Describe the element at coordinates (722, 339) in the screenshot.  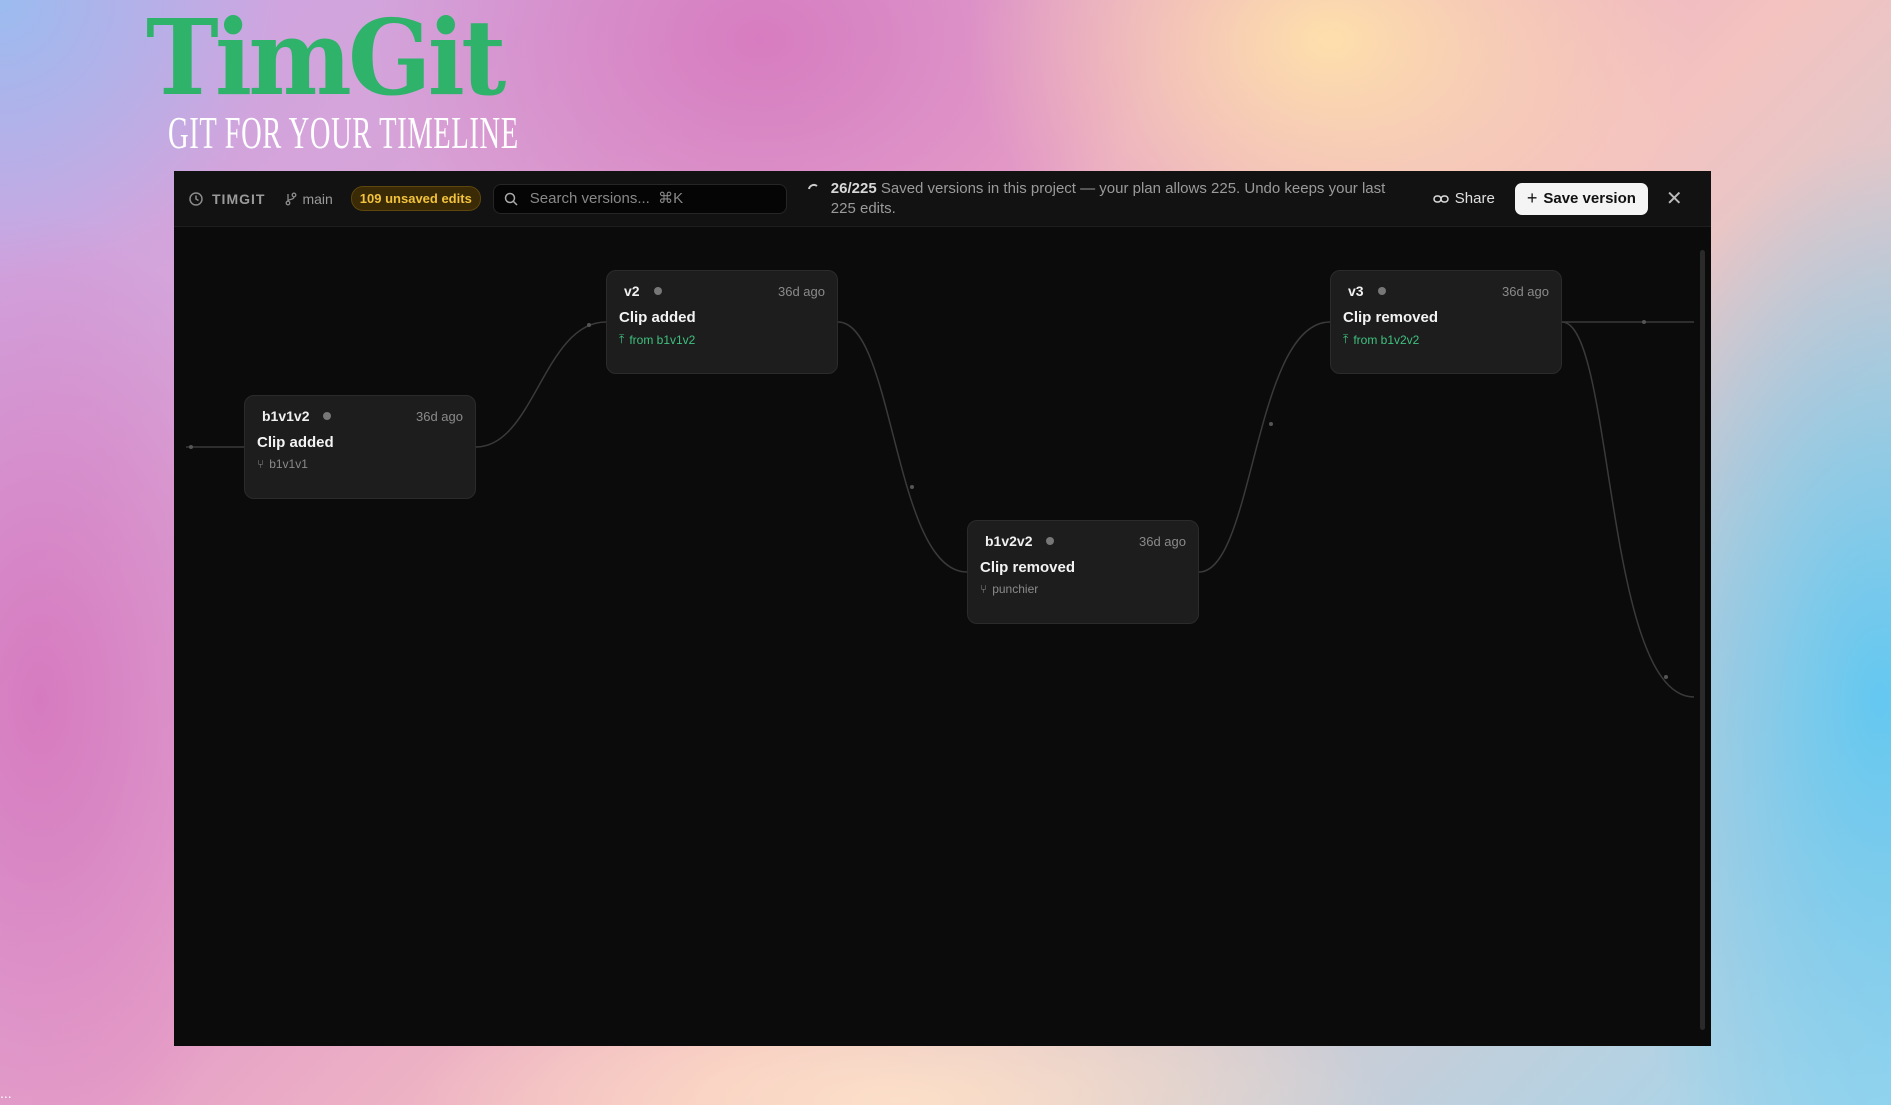
I see `version-merge-source: ⤒ from b1v1v2` at that location.